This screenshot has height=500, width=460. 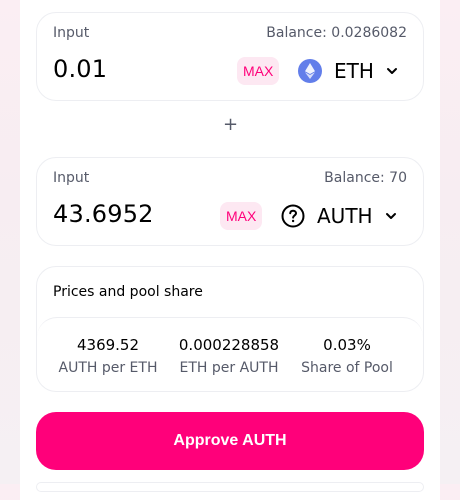 What do you see at coordinates (108, 345) in the screenshot?
I see `stat-value: 4369.52` at bounding box center [108, 345].